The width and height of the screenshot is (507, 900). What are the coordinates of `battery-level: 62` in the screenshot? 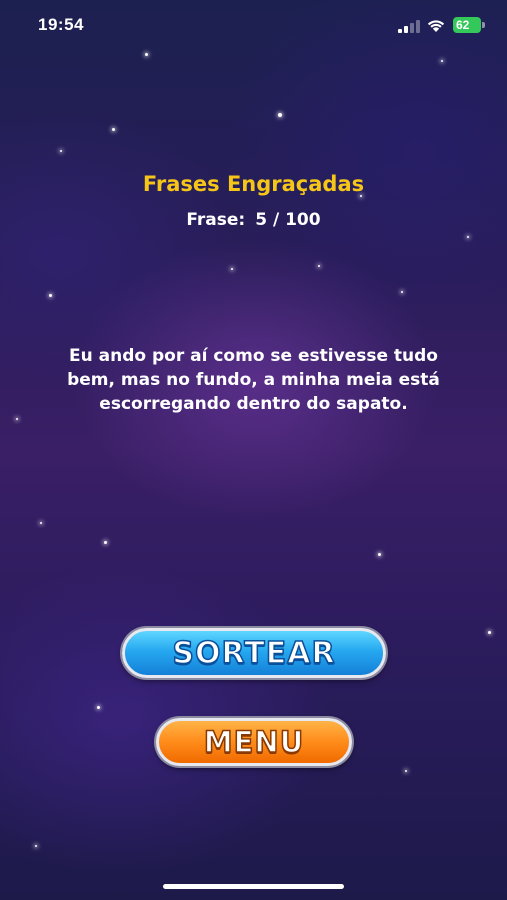 It's located at (467, 25).